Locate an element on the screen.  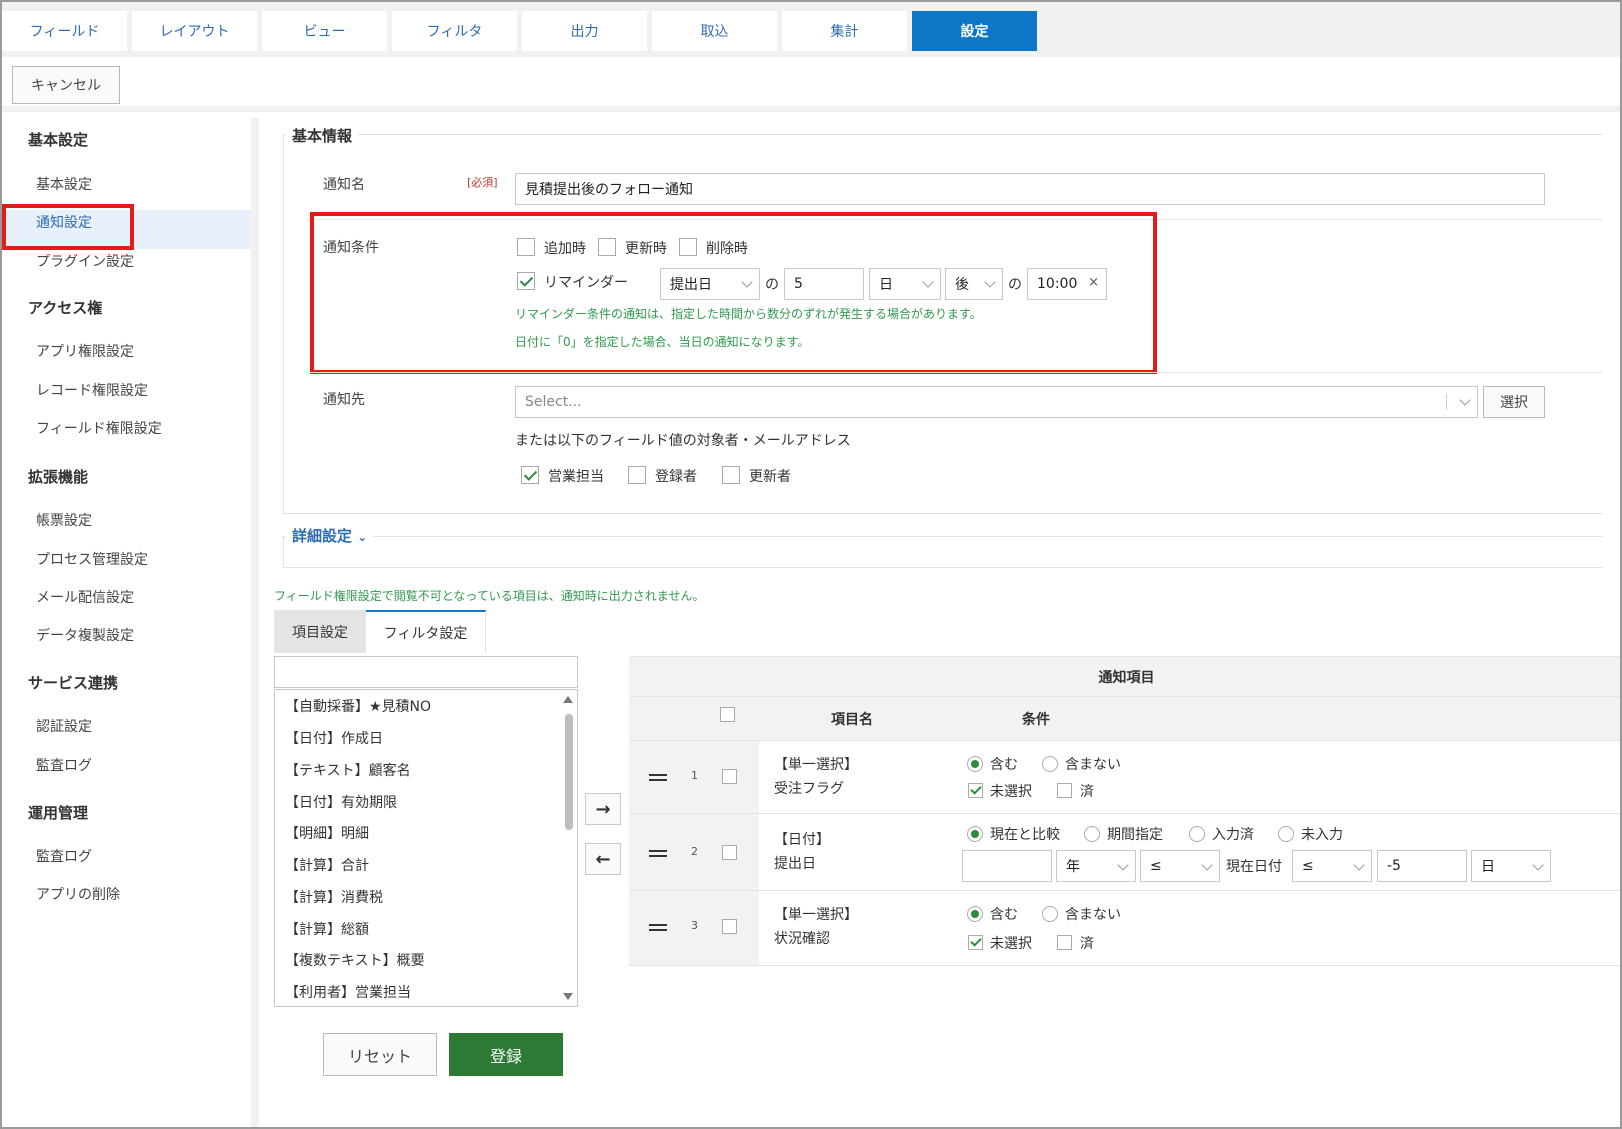
chevron-down-icon: ⌄ is located at coordinates (362, 537).